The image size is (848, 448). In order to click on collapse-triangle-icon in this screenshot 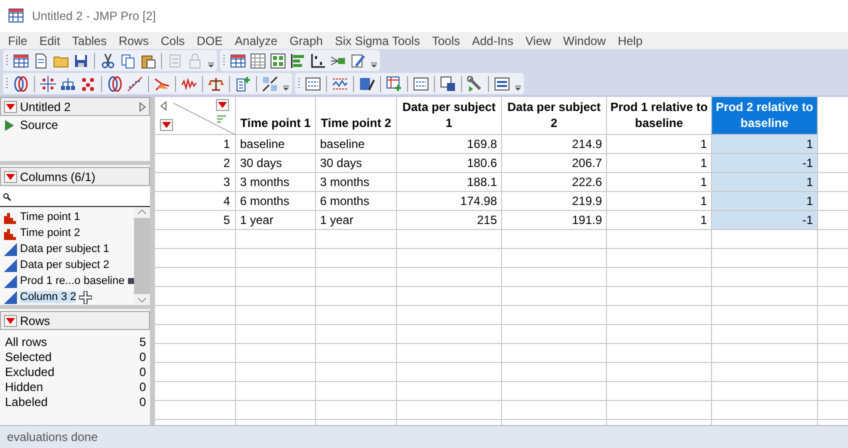, I will do `click(163, 106)`.